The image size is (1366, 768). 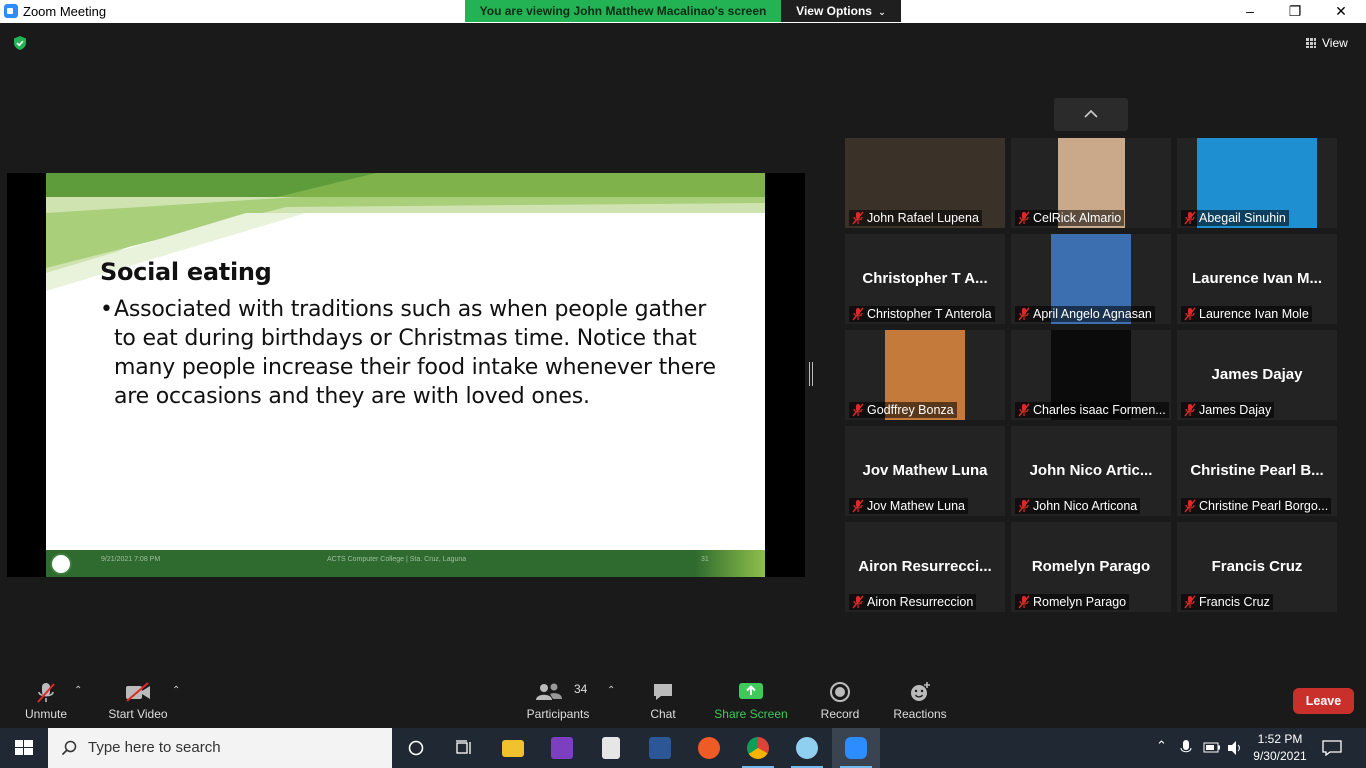 What do you see at coordinates (705, 559) in the screenshot?
I see `slide-page-number: 31` at bounding box center [705, 559].